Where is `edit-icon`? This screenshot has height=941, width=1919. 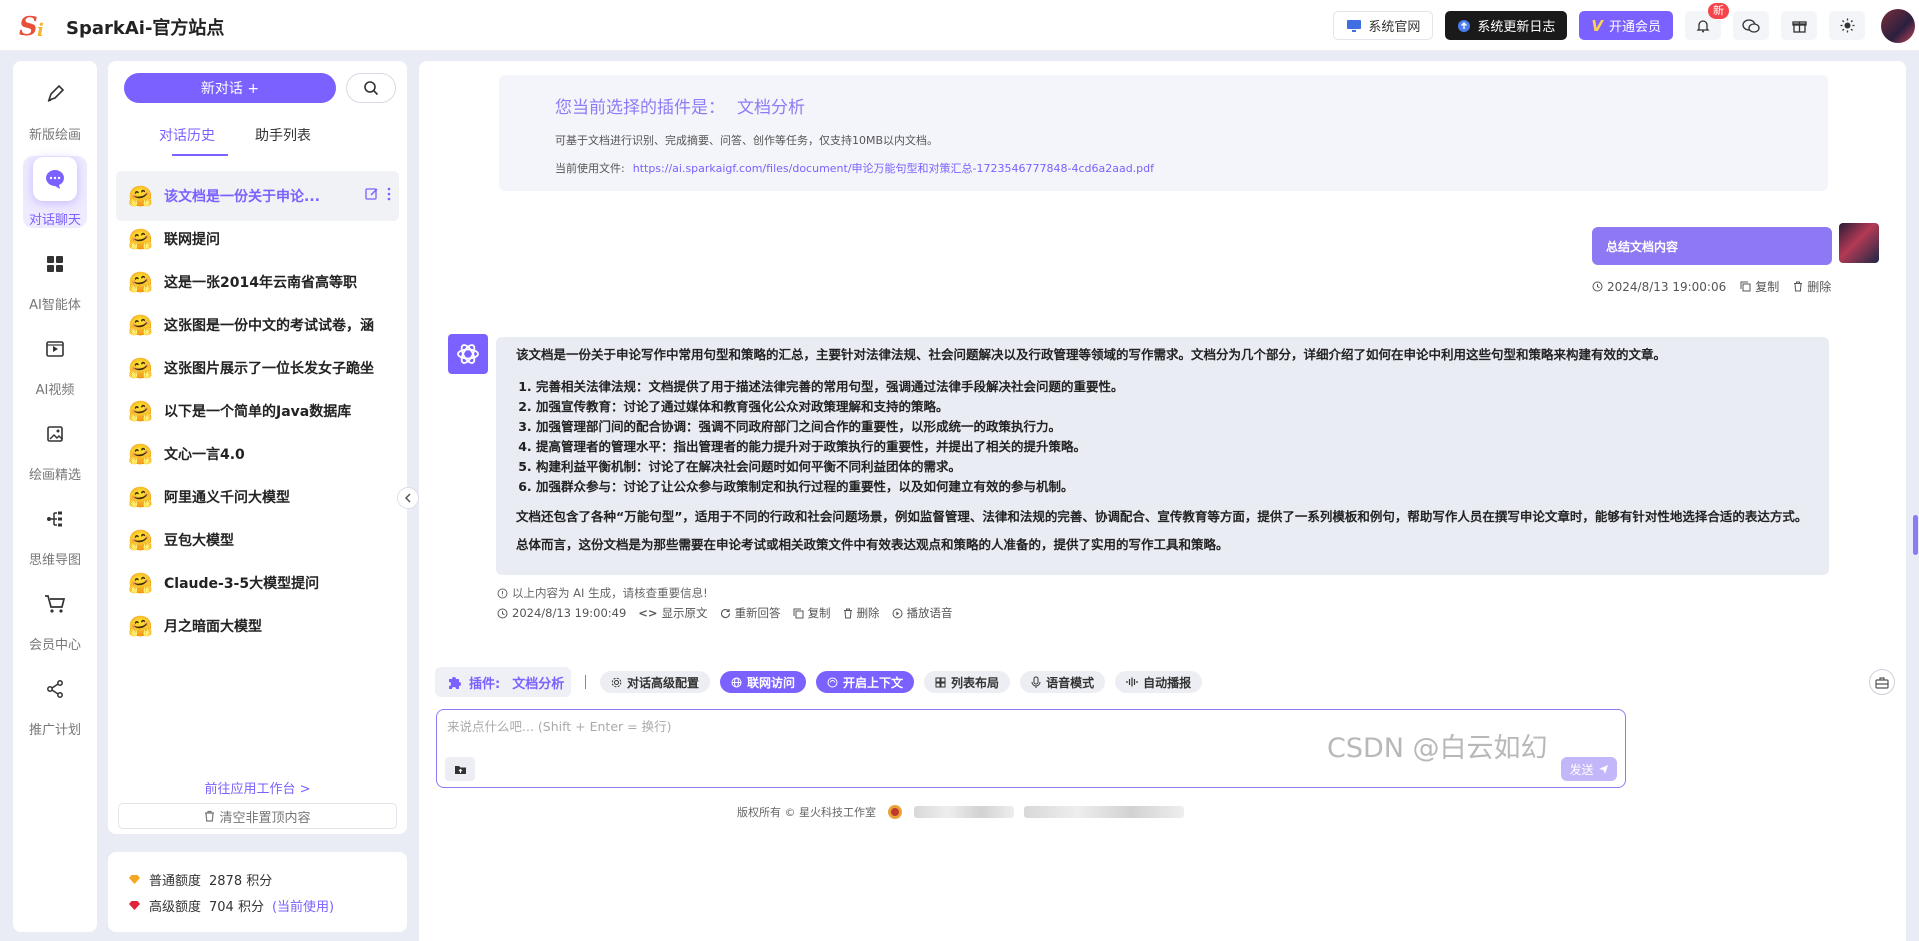 edit-icon is located at coordinates (372, 194).